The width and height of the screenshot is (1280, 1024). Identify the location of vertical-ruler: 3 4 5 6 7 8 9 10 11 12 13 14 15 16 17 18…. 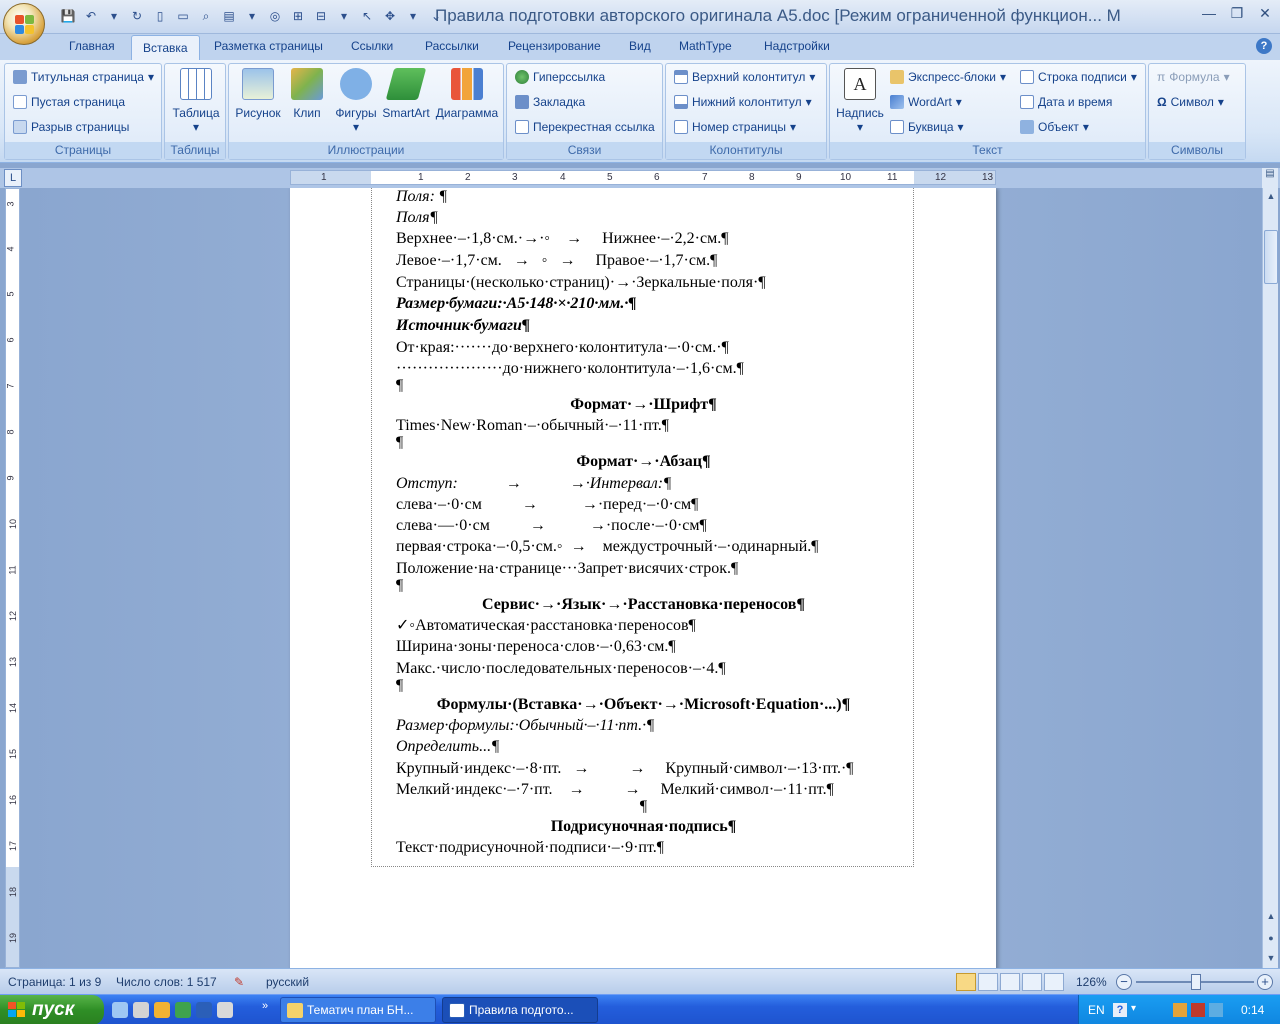
(12, 578).